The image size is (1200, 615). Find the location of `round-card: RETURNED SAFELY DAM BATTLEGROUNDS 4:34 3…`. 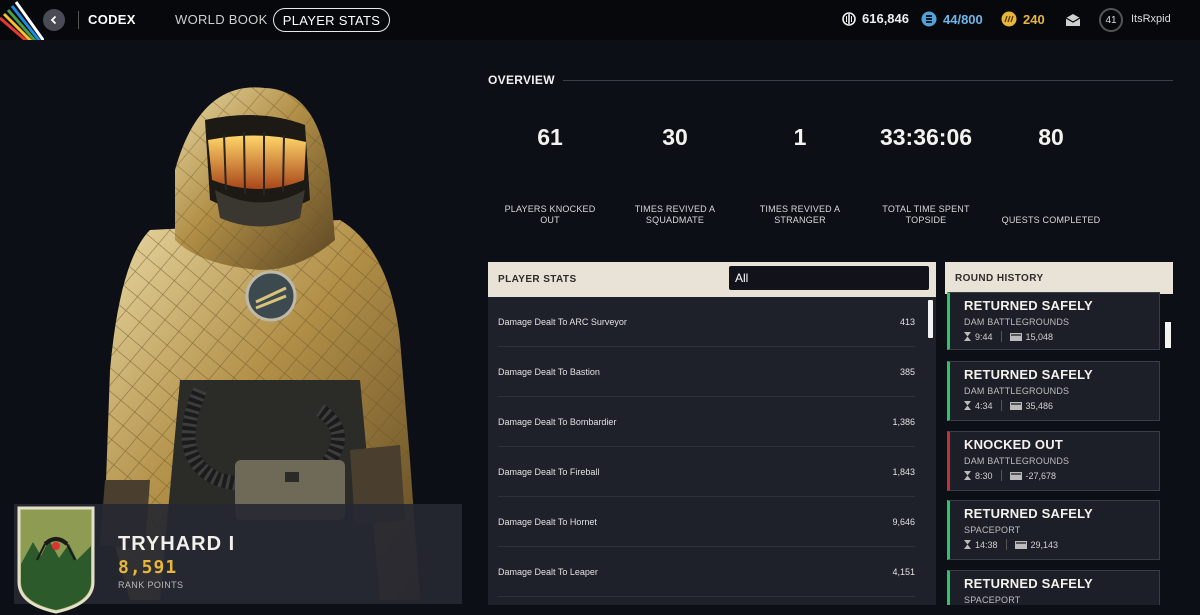

round-card: RETURNED SAFELY DAM BATTLEGROUNDS 4:34 3… is located at coordinates (1053, 391).